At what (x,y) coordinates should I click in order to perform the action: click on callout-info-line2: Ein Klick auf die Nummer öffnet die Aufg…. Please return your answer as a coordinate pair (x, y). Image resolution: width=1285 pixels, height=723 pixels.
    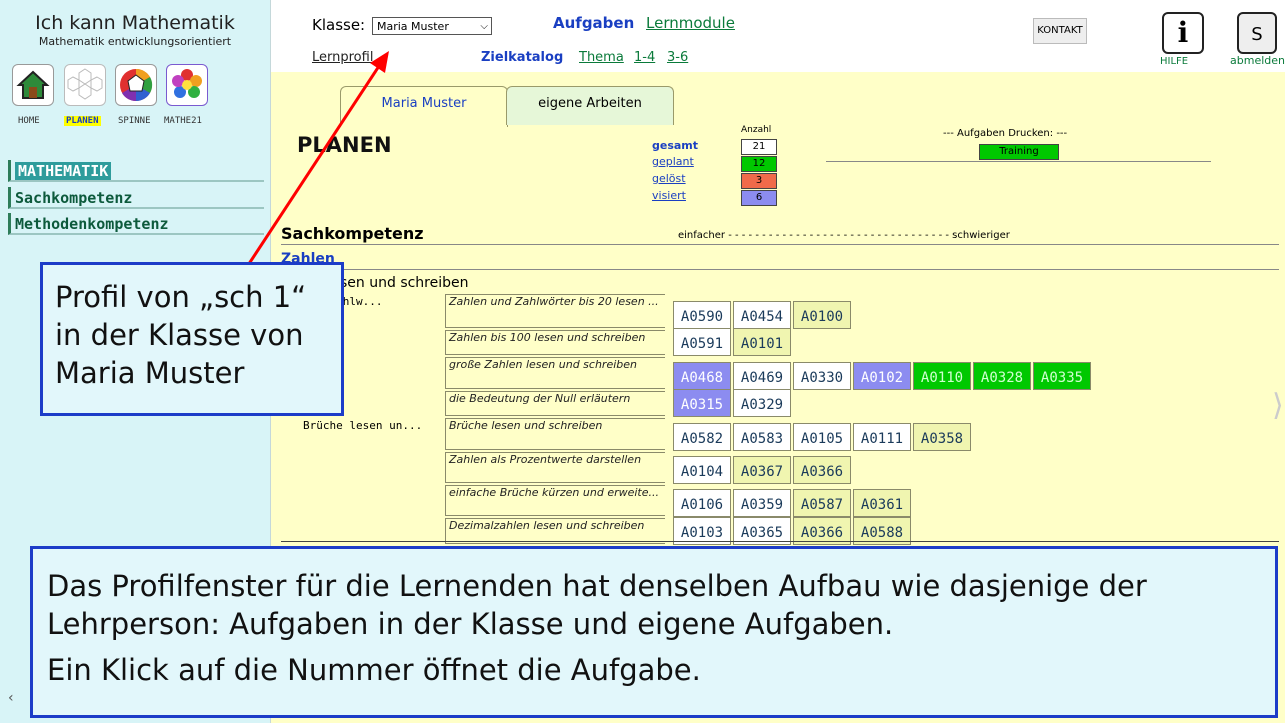
    Looking at the image, I should click on (374, 670).